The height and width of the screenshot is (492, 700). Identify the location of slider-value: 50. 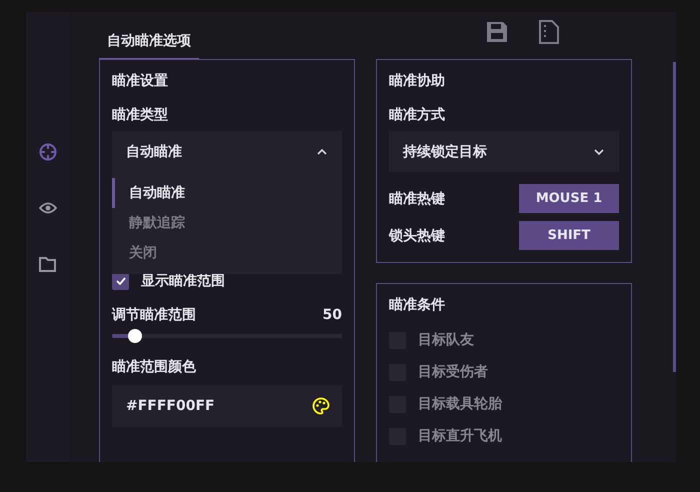
(332, 315).